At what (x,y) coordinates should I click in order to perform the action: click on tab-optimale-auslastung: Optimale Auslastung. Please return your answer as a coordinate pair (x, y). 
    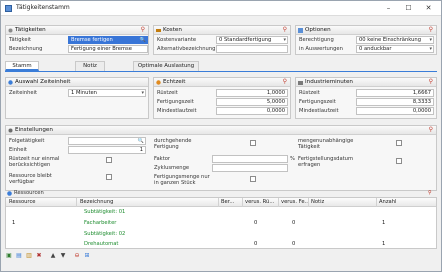
    Looking at the image, I should click on (166, 66).